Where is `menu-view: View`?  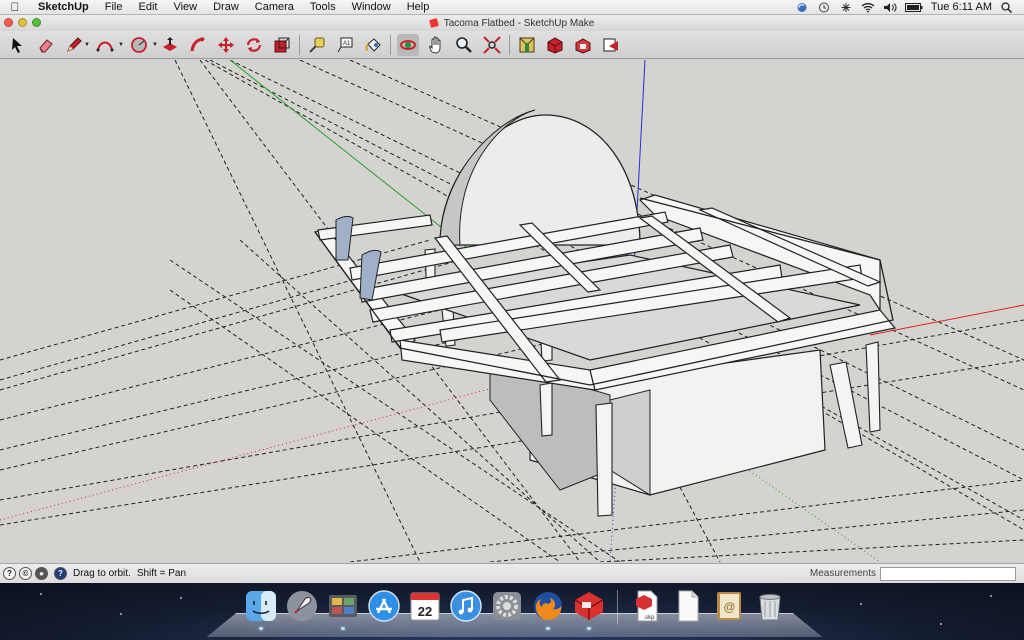 menu-view: View is located at coordinates (185, 7).